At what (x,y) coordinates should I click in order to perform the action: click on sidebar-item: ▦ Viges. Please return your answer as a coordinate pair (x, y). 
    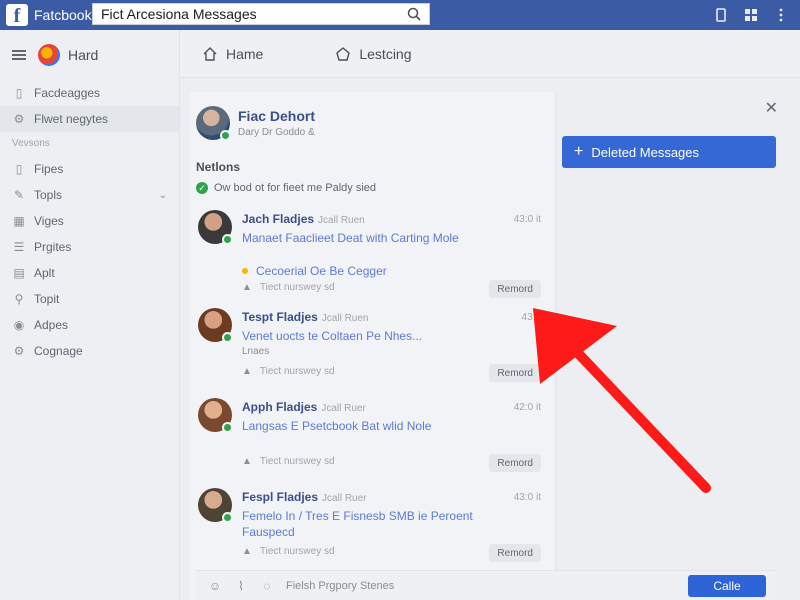
    Looking at the image, I should click on (89, 221).